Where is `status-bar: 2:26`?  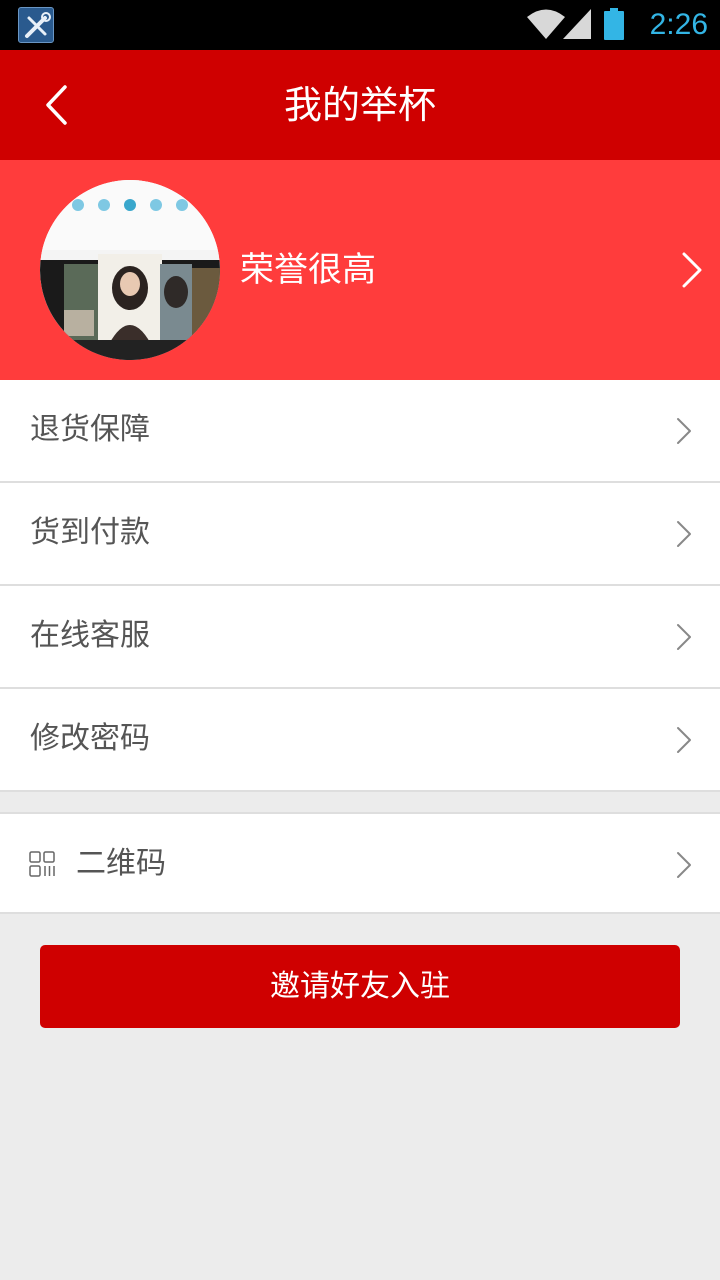 status-bar: 2:26 is located at coordinates (360, 25).